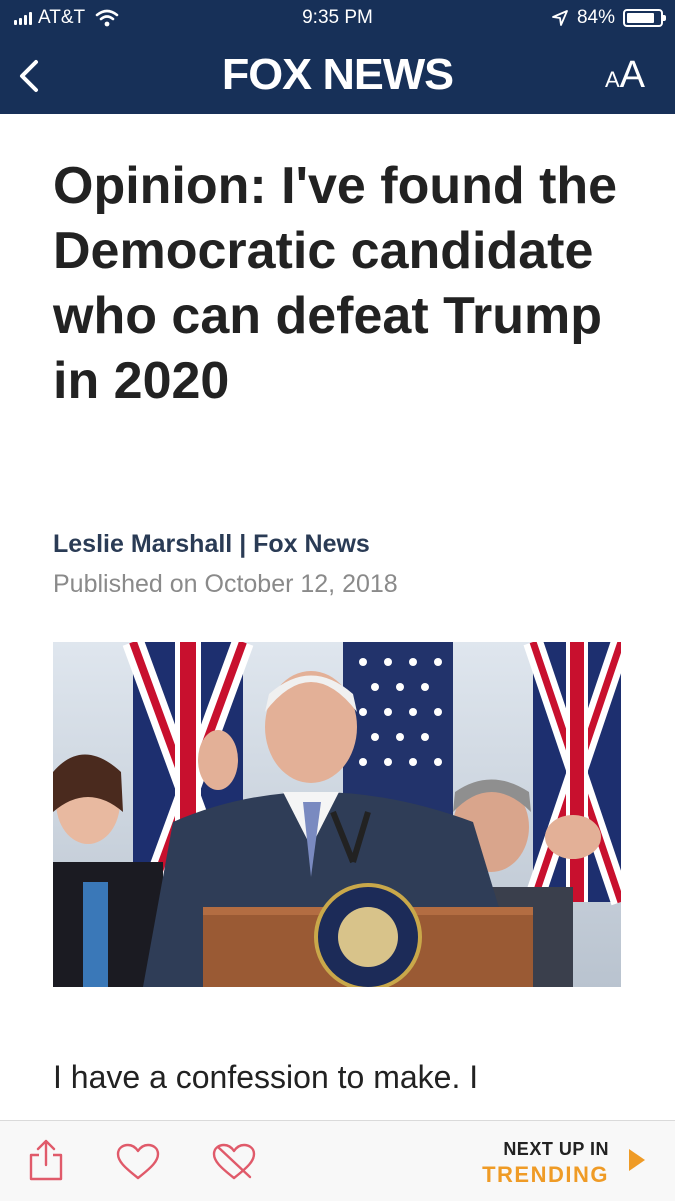  I want to click on status-bar: AT&T 9:35 PM 84%, so click(337, 18).